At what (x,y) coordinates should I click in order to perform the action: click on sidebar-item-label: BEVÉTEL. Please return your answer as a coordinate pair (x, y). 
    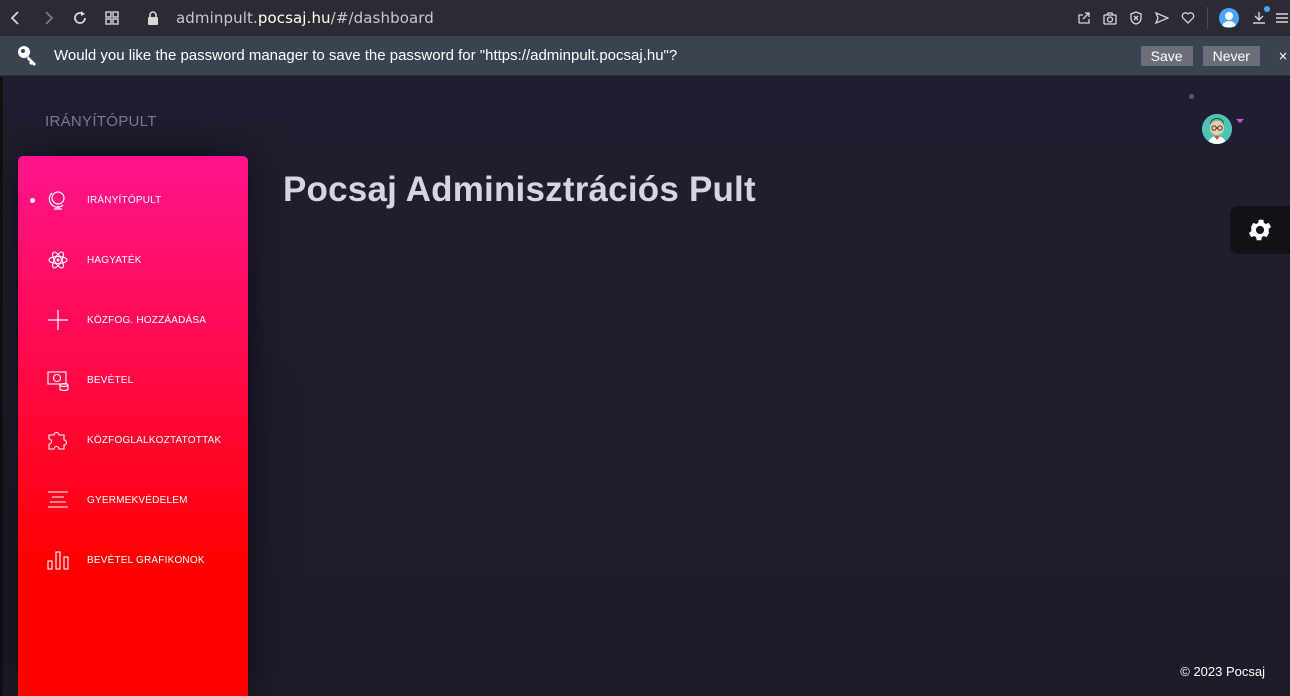
    Looking at the image, I should click on (110, 380).